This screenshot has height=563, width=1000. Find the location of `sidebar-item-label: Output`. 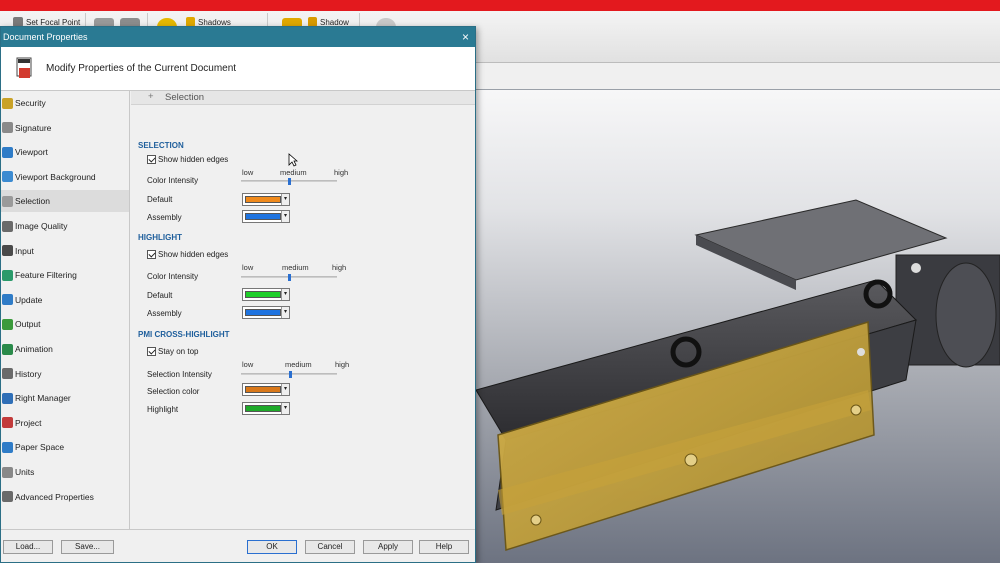

sidebar-item-label: Output is located at coordinates (28, 324).